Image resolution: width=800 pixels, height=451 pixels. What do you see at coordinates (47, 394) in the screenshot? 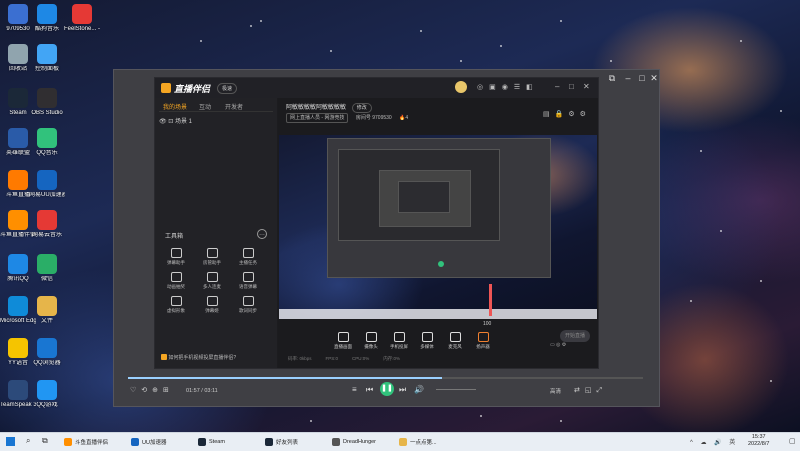
I see `desktop-icon: QQ游戏` at bounding box center [47, 394].